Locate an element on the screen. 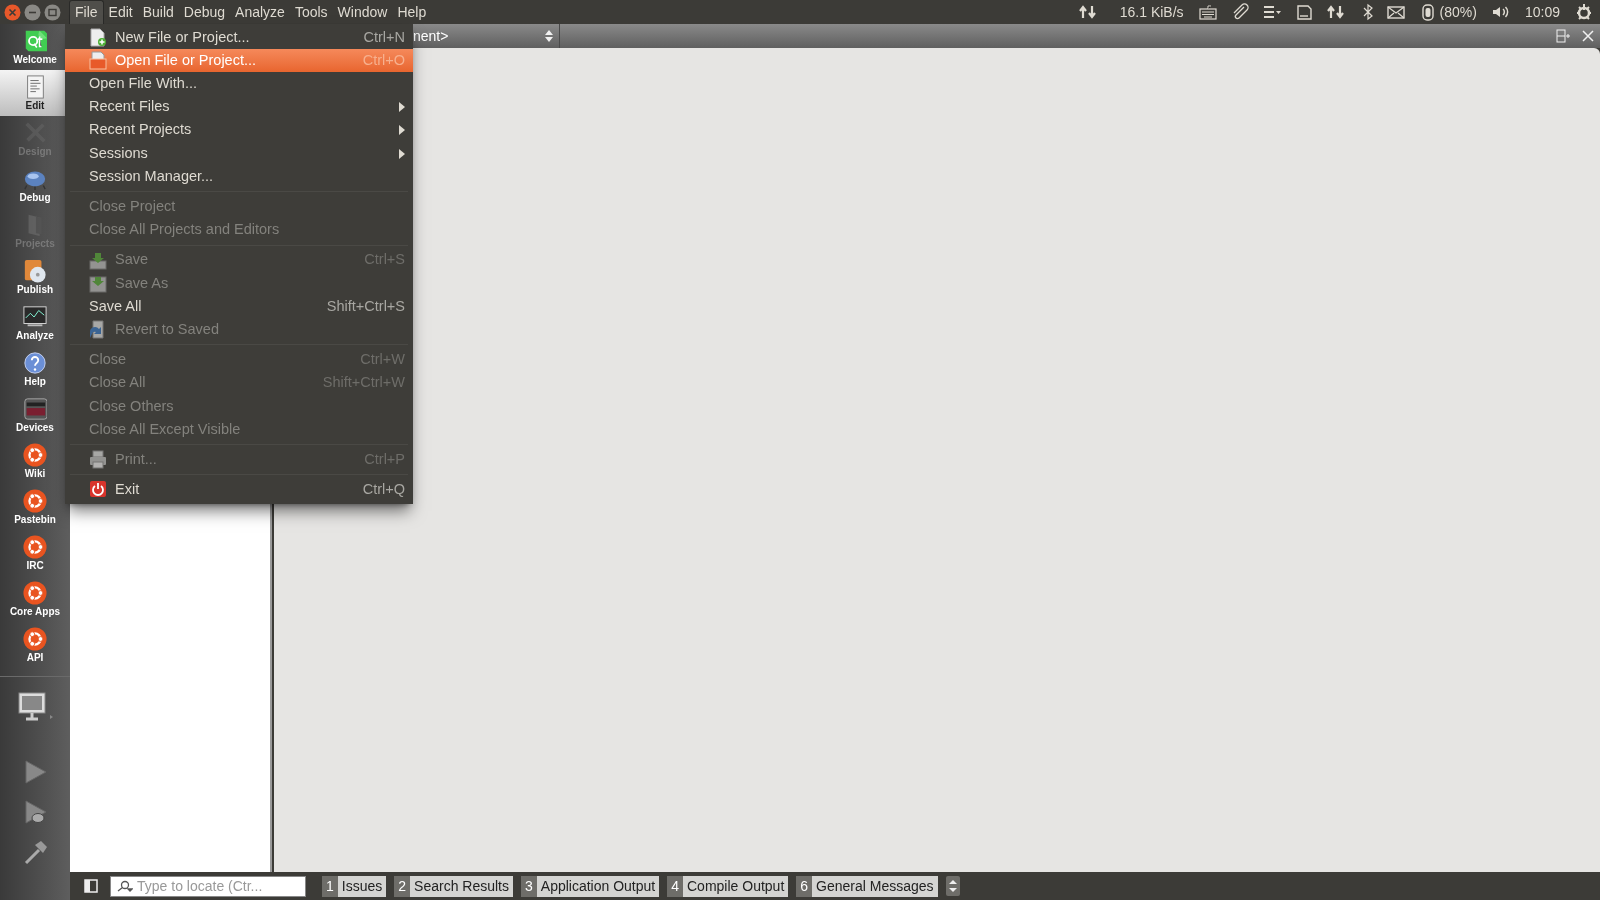  menu-item: Build is located at coordinates (158, 12).